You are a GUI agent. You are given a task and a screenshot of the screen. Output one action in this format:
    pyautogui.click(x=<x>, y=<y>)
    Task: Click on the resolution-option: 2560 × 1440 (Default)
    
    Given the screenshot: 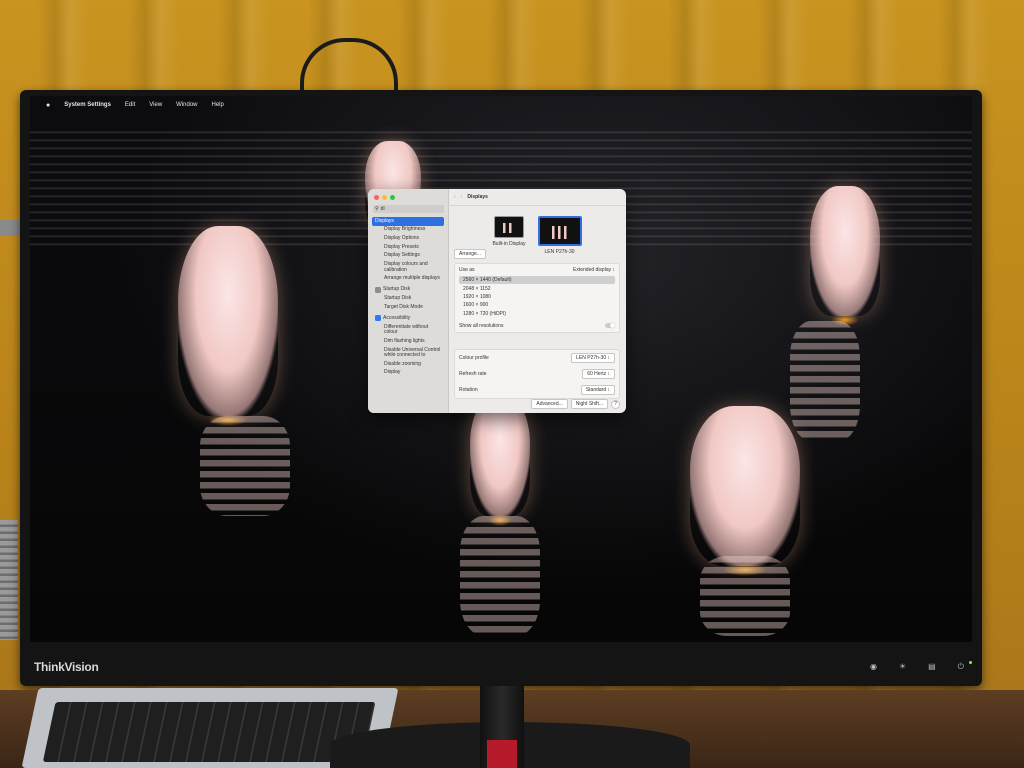 What is the action you would take?
    pyautogui.click(x=537, y=280)
    